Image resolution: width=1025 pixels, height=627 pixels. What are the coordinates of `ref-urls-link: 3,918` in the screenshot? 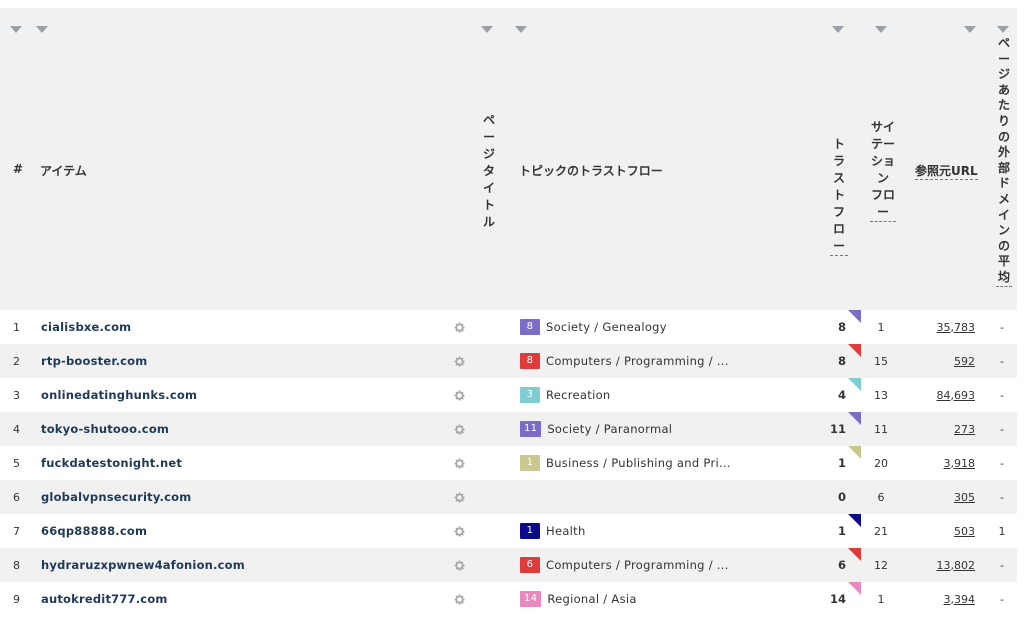 It's located at (960, 463).